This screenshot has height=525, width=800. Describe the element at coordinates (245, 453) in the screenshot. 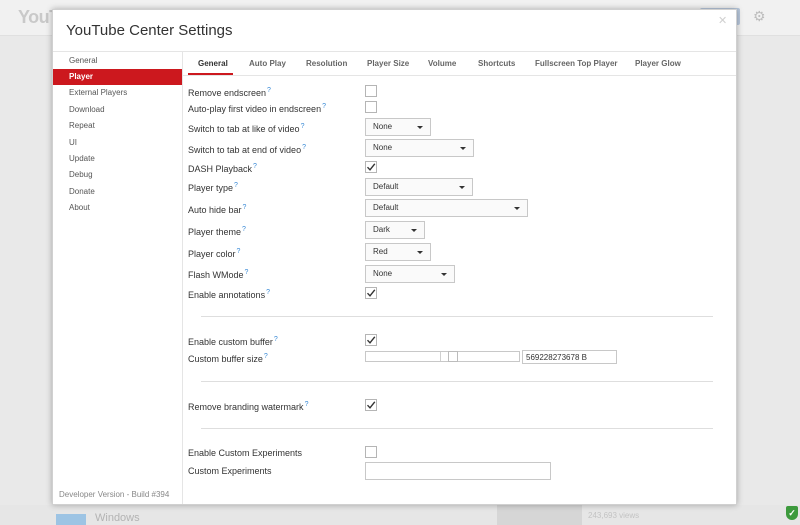

I see `enable-experiments-label: Enable Custom Experiments` at that location.